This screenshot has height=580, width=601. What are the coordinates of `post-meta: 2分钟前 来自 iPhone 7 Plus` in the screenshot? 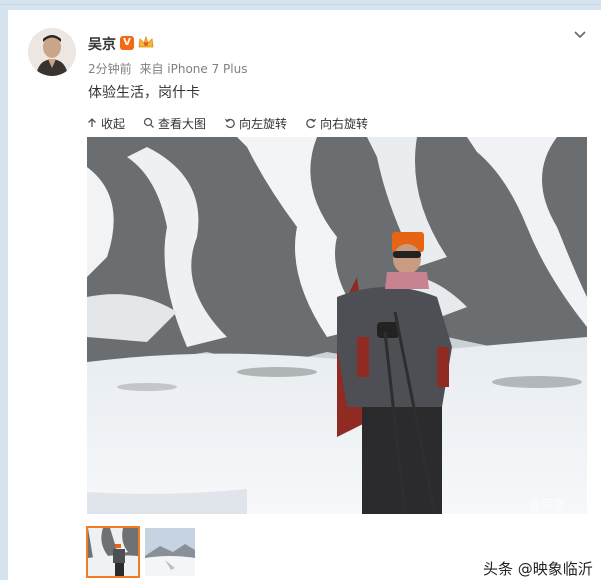 It's located at (169, 68).